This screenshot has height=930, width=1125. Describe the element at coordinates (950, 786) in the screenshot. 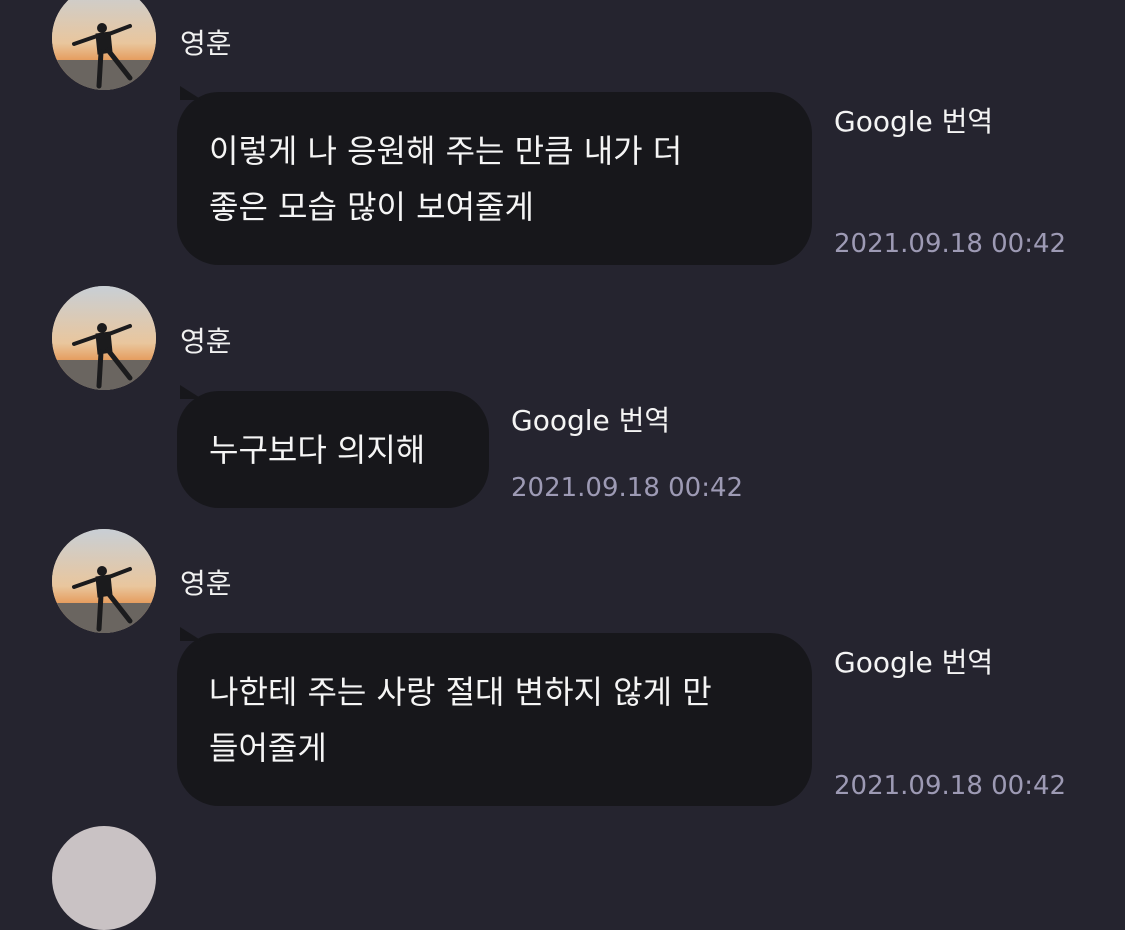

I see `message-timestamp: 2021.09.18 00:42` at that location.